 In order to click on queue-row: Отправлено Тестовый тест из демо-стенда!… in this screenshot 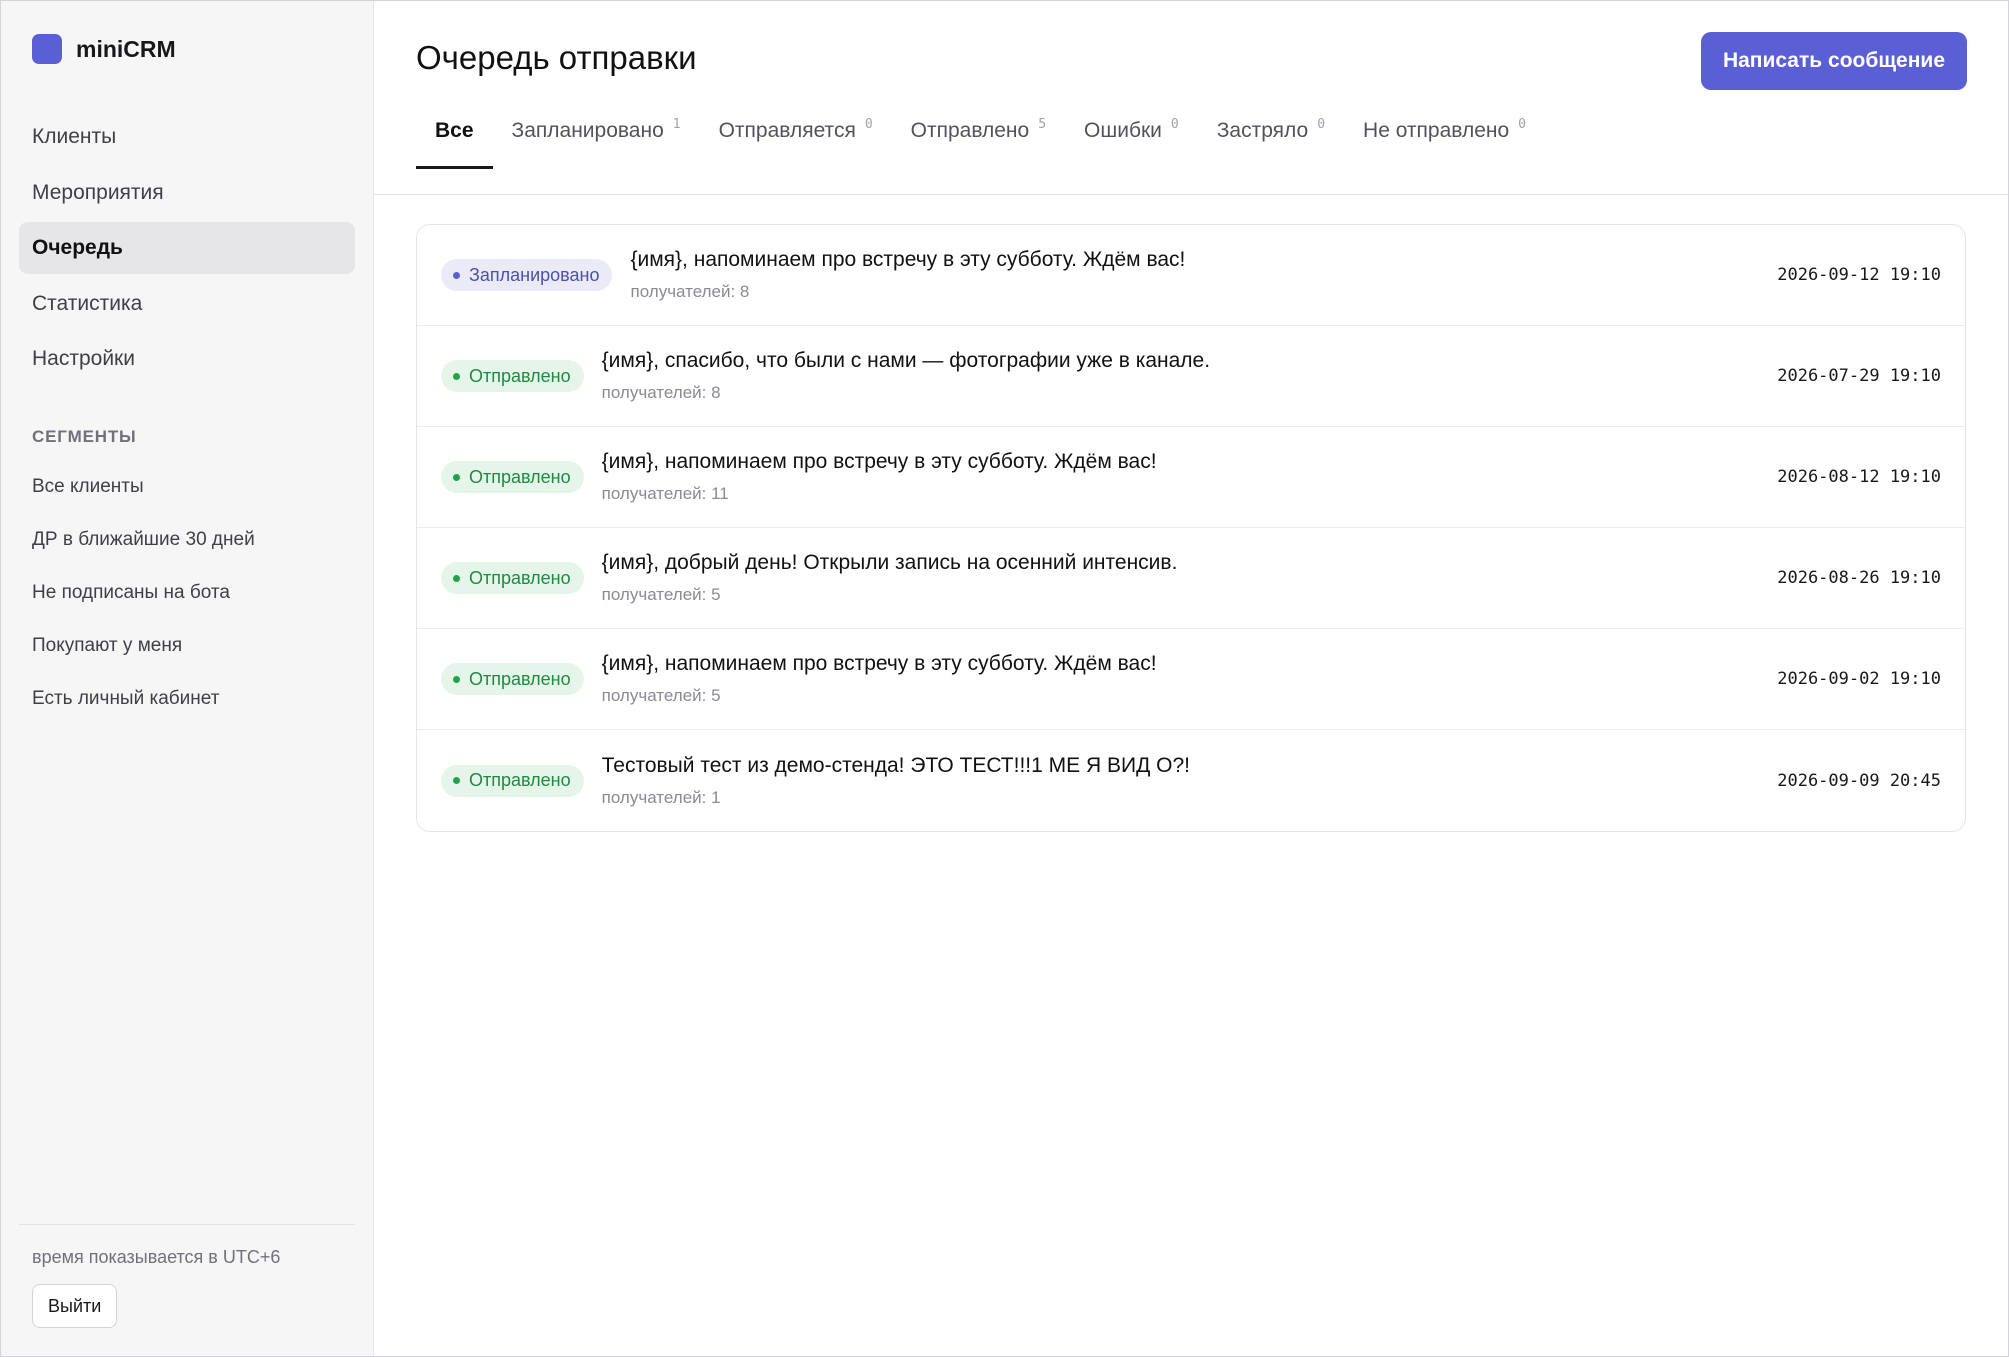, I will do `click(1191, 780)`.